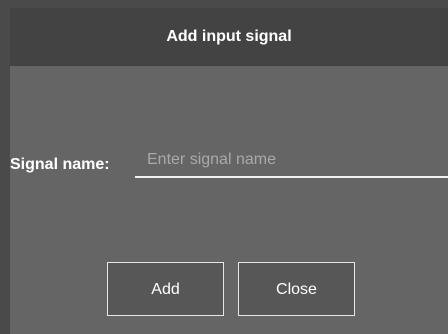 The image size is (448, 334). I want to click on add-button: Add, so click(165, 289).